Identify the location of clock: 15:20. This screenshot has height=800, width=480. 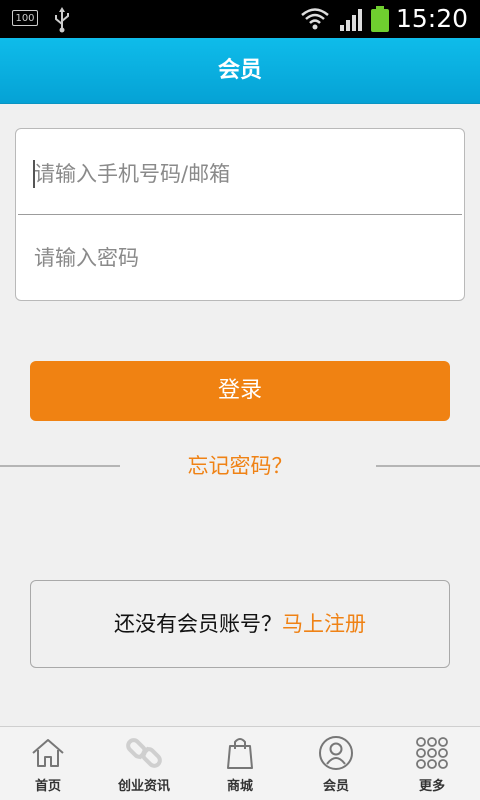
(432, 18).